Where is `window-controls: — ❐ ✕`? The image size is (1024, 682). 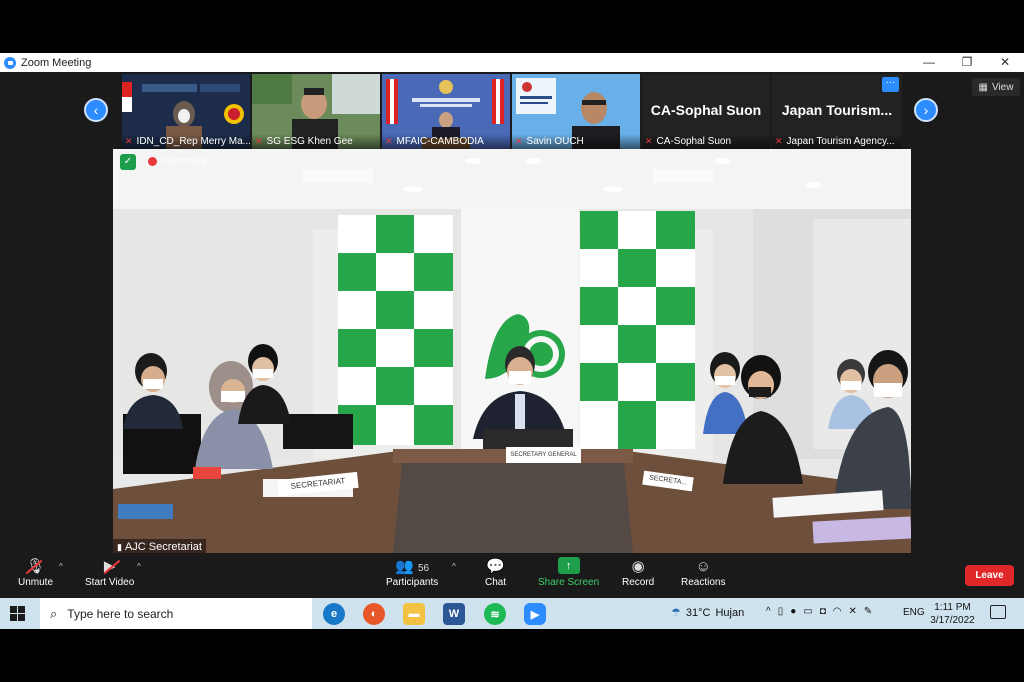
window-controls: — ❐ ✕ is located at coordinates (967, 62).